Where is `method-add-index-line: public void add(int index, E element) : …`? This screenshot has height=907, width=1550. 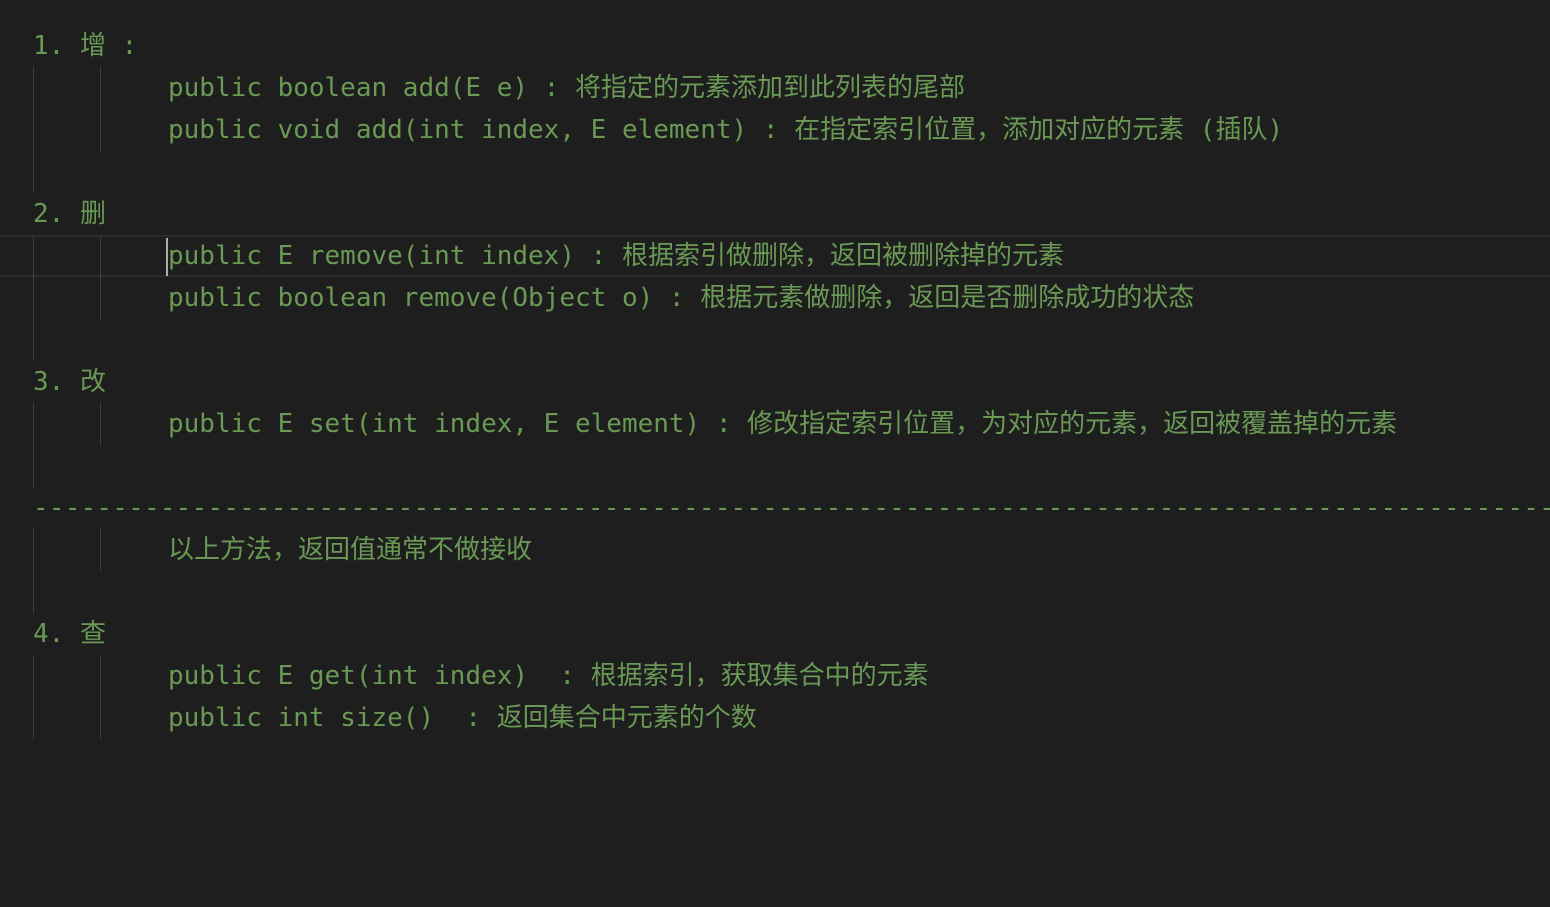 method-add-index-line: public void add(int index, E element) : … is located at coordinates (726, 130).